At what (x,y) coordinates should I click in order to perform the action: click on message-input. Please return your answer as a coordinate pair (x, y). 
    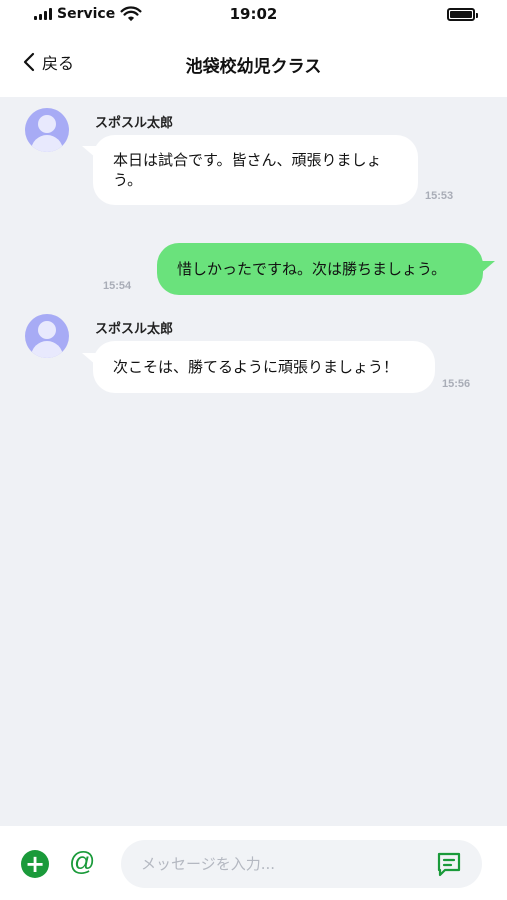
    Looking at the image, I should click on (281, 864).